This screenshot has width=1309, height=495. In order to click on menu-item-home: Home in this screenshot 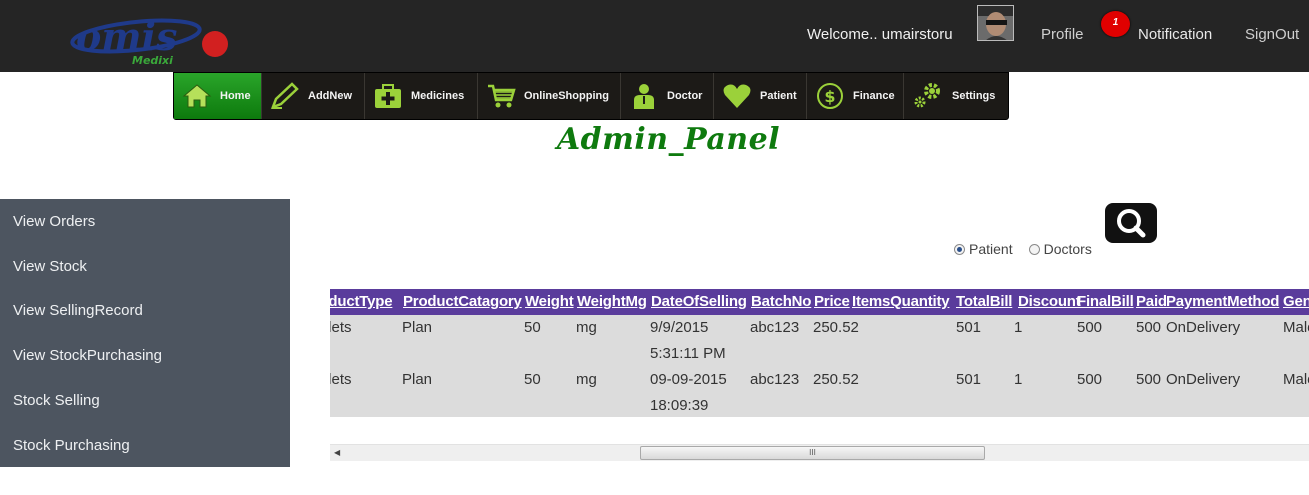, I will do `click(218, 96)`.